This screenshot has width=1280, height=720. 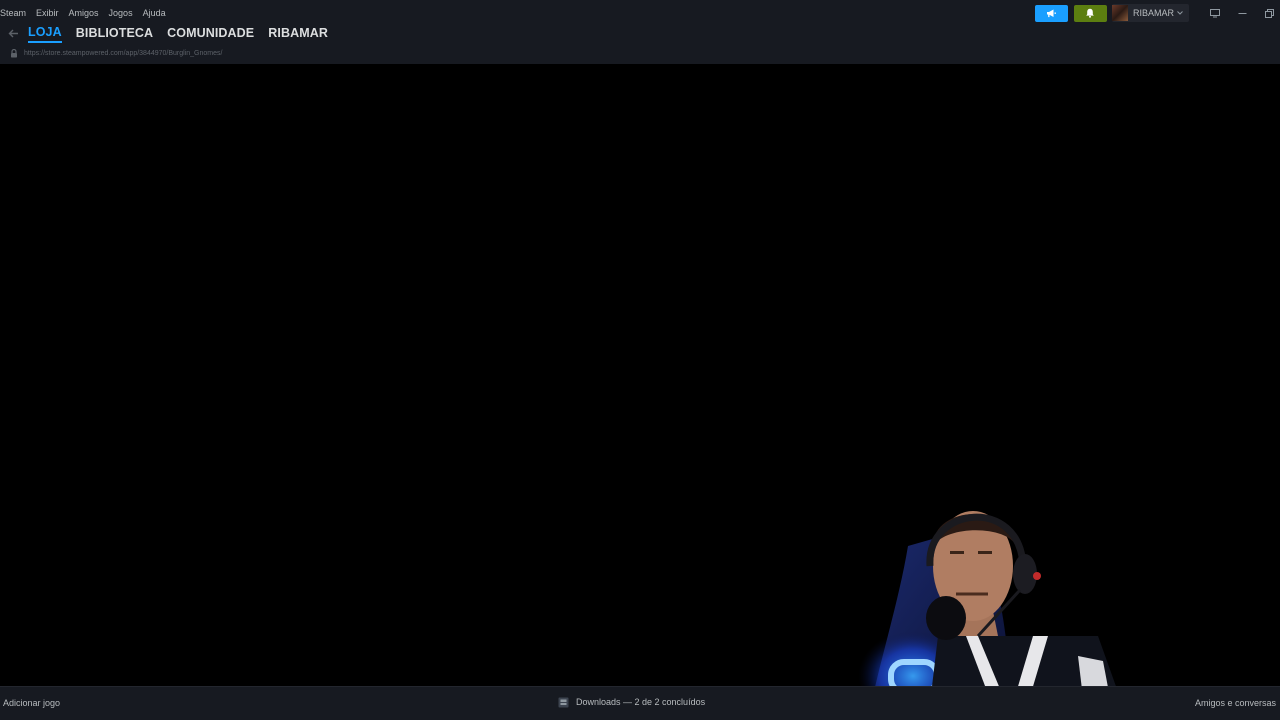 I want to click on chevron-down-icon, so click(x=1180, y=13).